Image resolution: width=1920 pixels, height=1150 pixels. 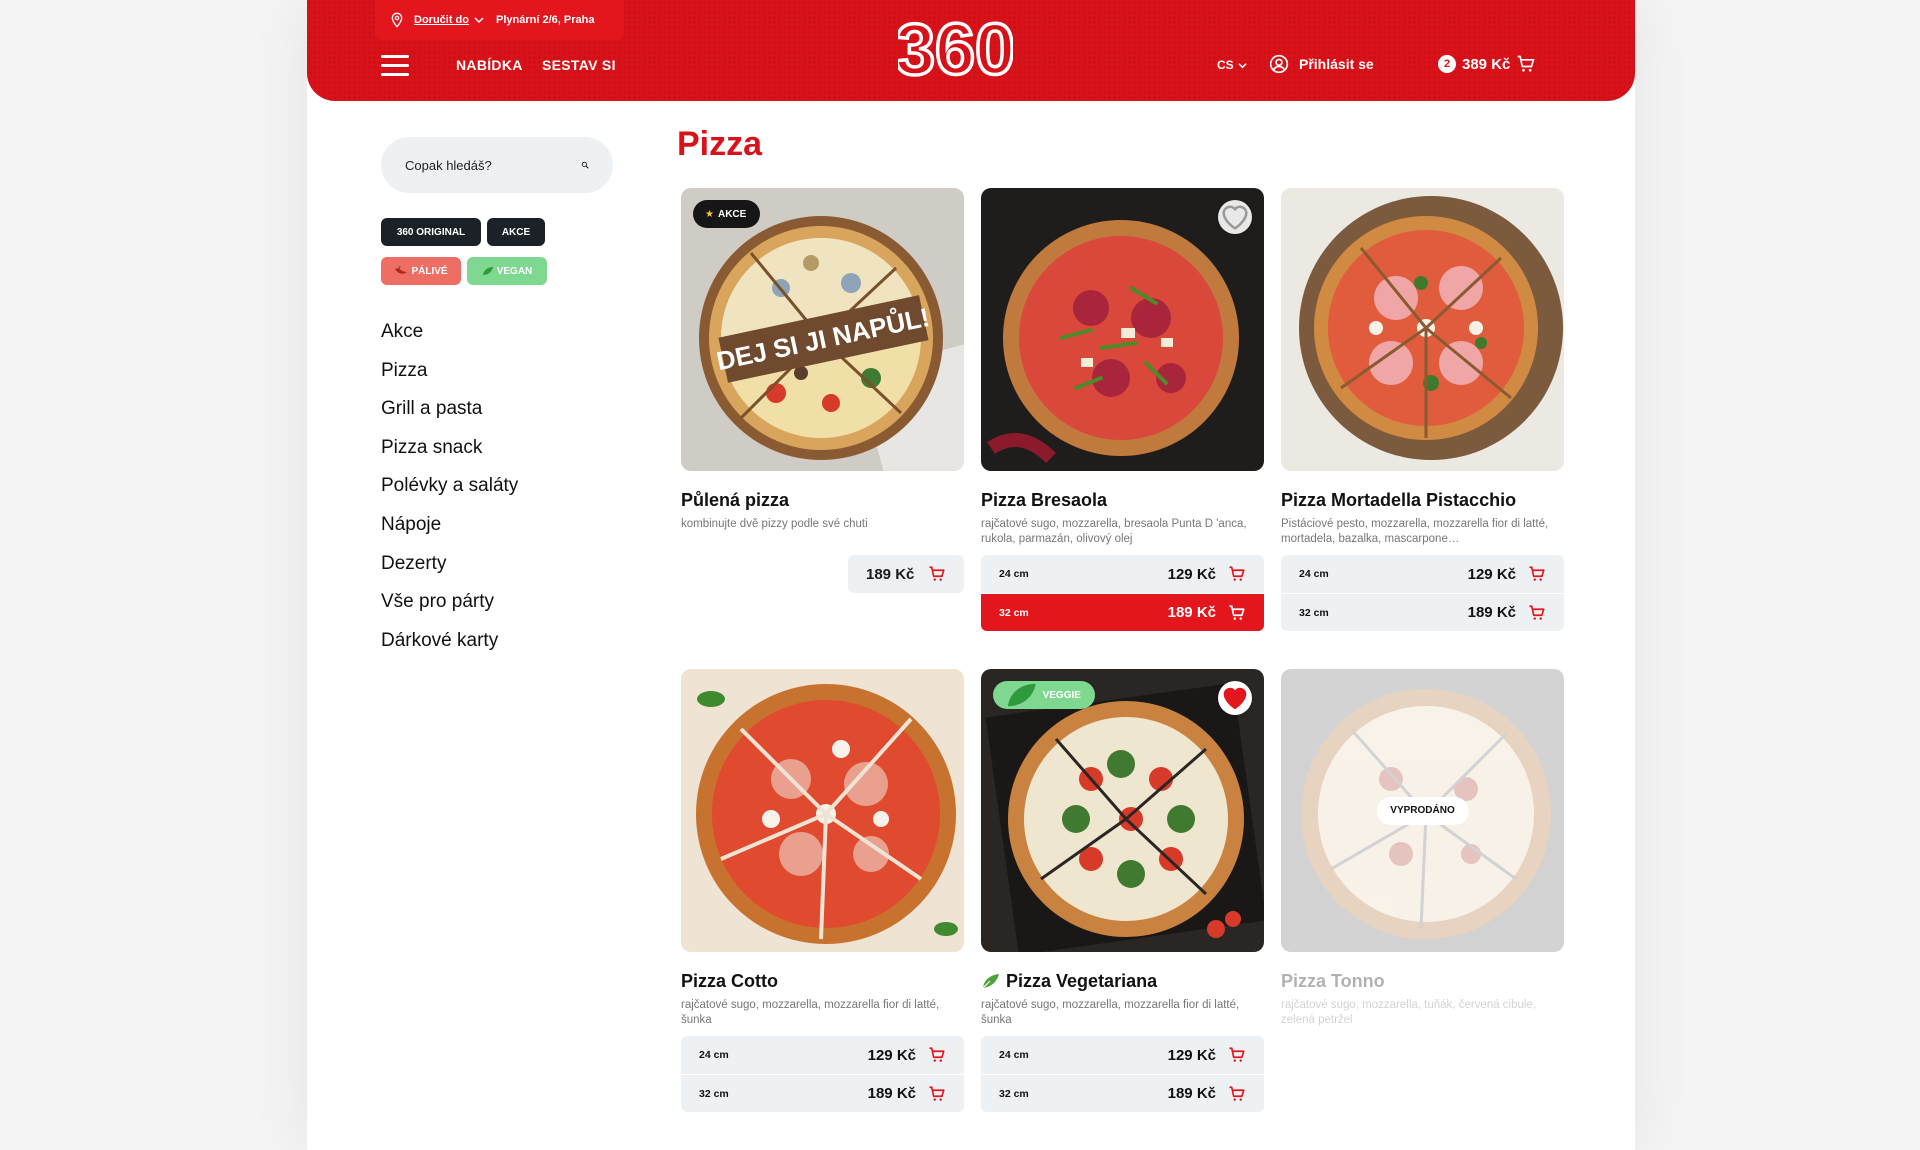 I want to click on category-polevky-a-salaty: Polévky a saláty, so click(x=449, y=493).